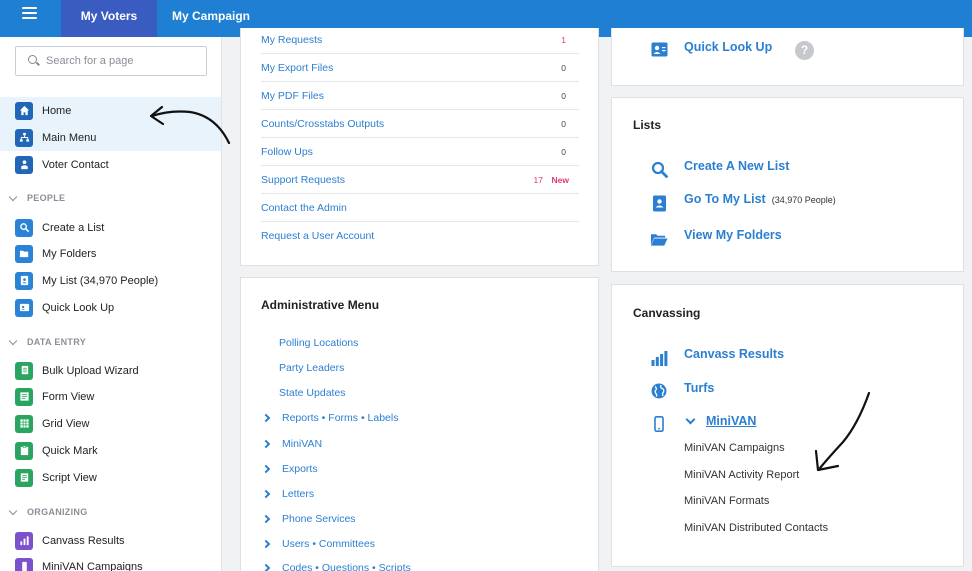 This screenshot has width=972, height=571. What do you see at coordinates (57, 110) in the screenshot?
I see `sidebar-item-label: Home` at bounding box center [57, 110].